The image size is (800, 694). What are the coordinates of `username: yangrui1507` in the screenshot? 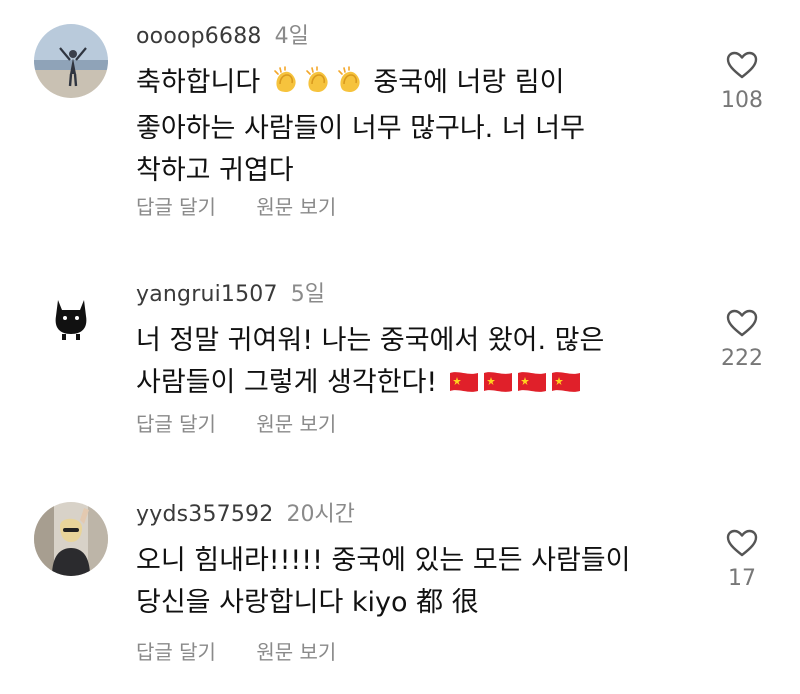 It's located at (207, 294).